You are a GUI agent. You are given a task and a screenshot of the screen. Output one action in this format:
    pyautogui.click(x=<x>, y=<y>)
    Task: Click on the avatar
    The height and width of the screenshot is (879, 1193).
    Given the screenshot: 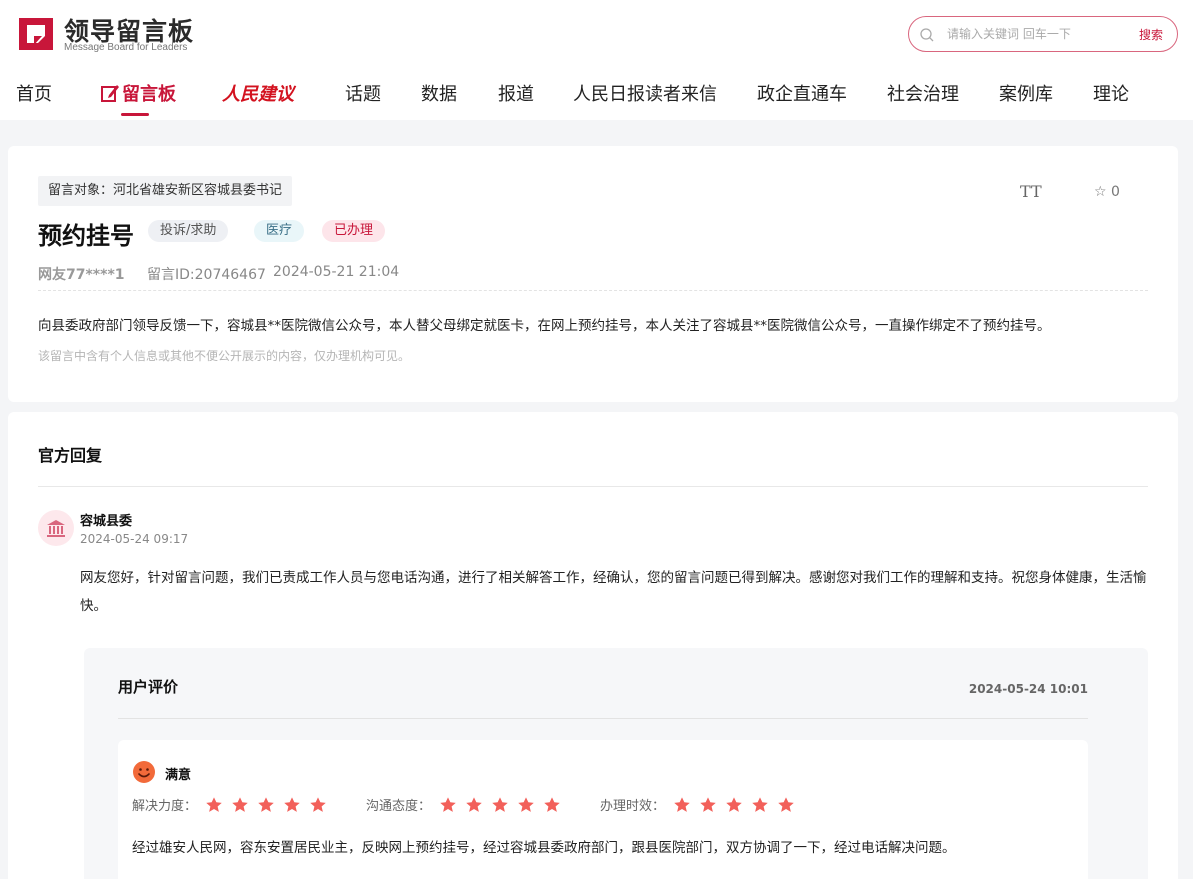 What is the action you would take?
    pyautogui.click(x=56, y=528)
    